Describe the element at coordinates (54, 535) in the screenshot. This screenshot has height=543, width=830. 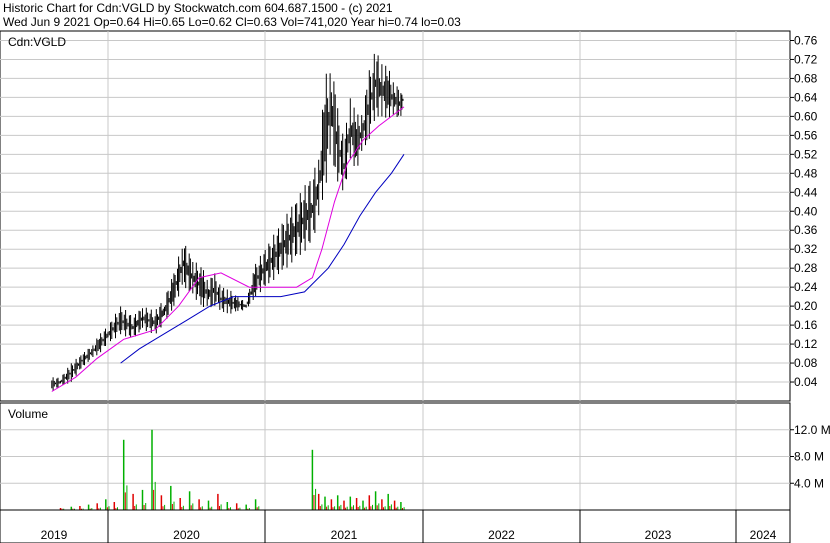
I see `year-label: 2019` at that location.